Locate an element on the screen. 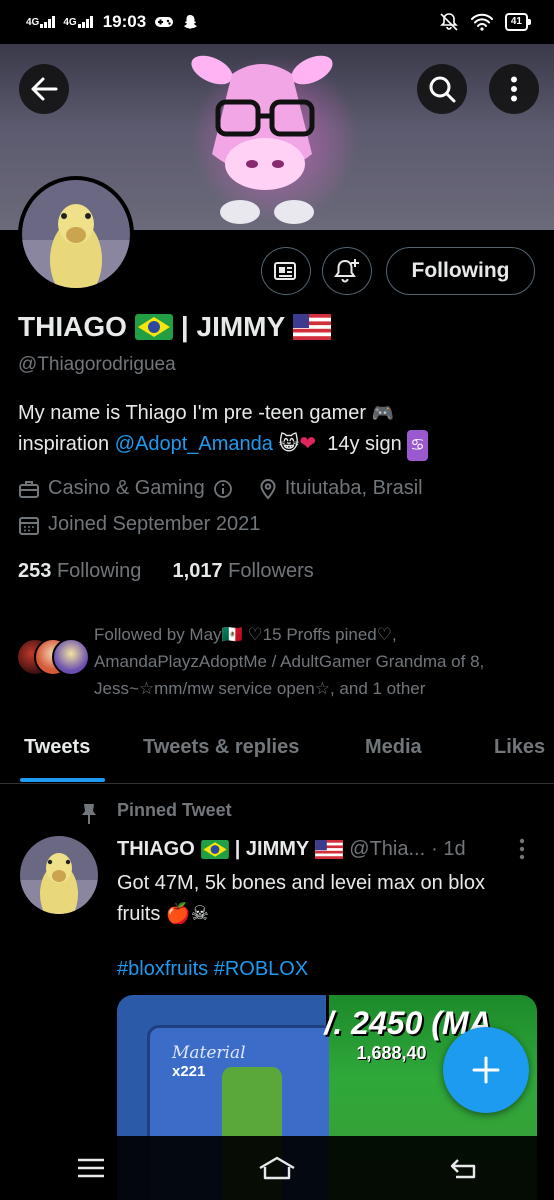  cancer-sign-icon: ♋ is located at coordinates (417, 445).